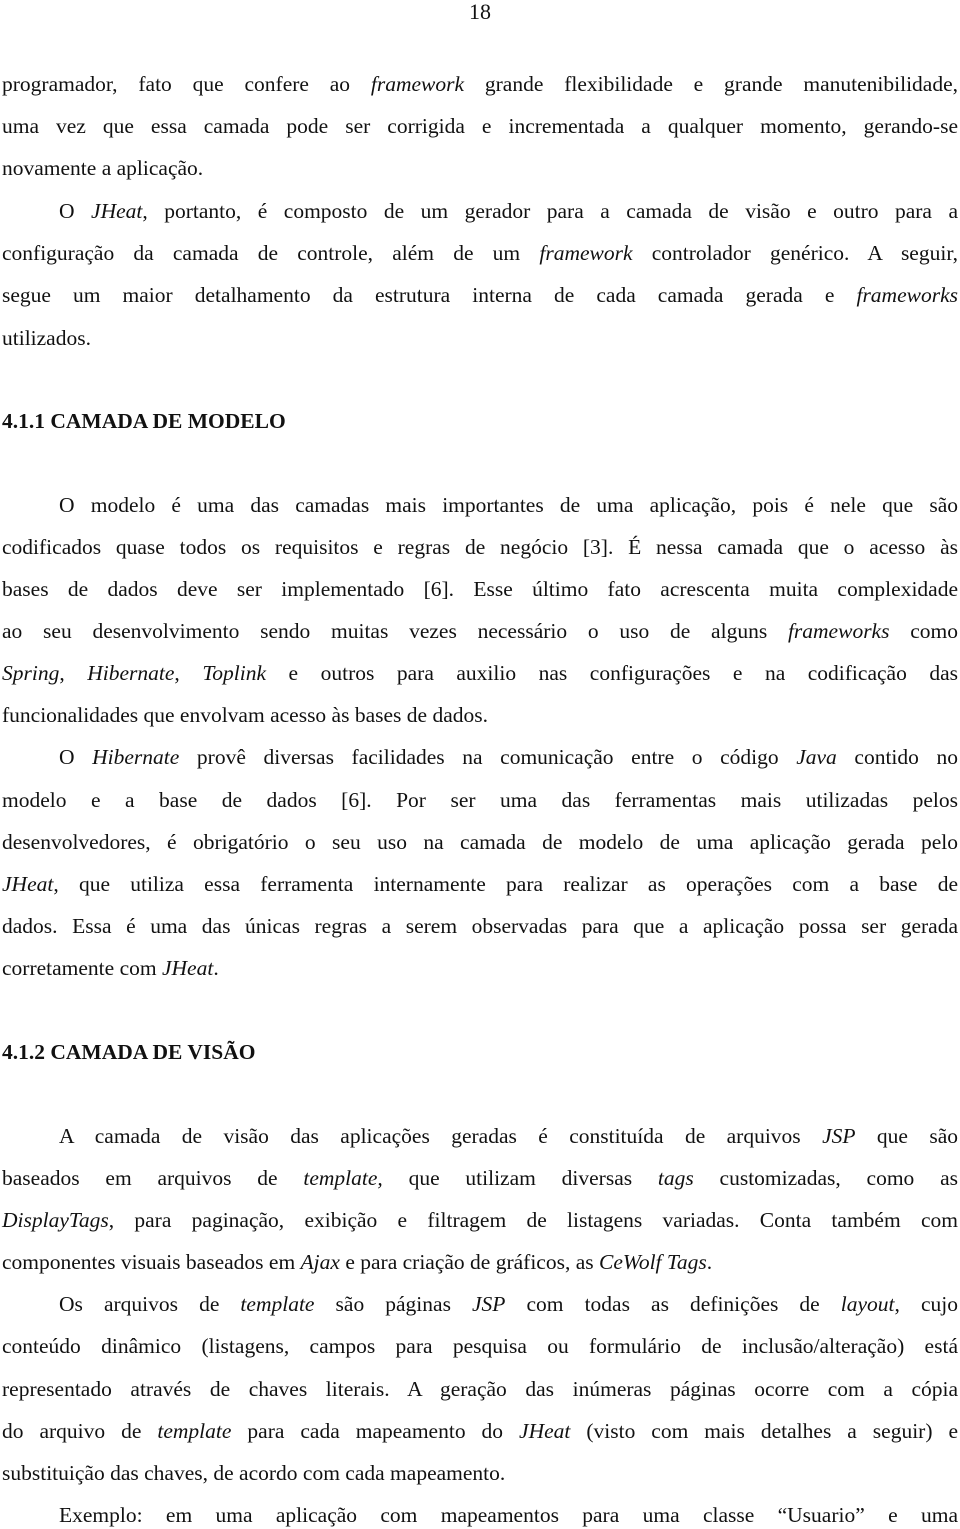  I want to click on italic-term: layout, so click(867, 1304).